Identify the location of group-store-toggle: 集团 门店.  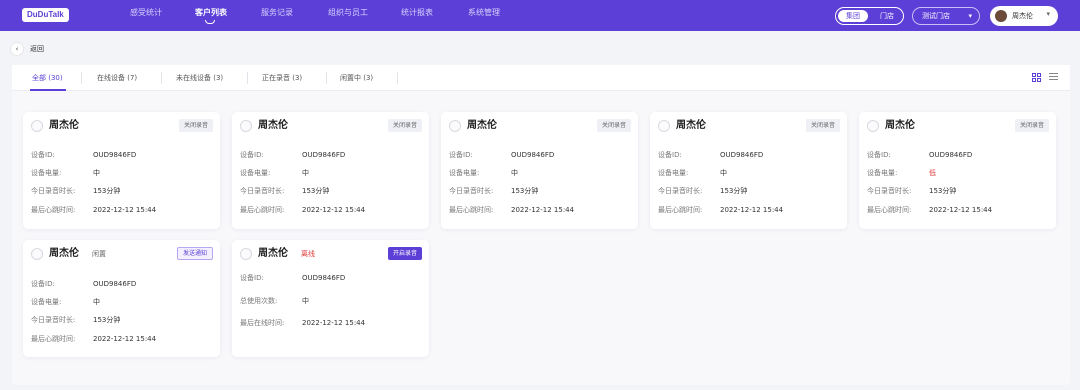
(869, 16).